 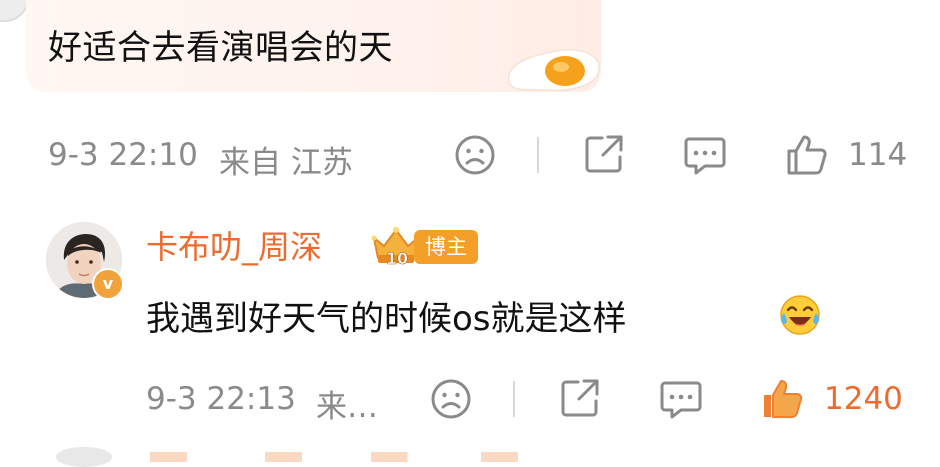 I want to click on reply-author-name: 卡布叻_周深, so click(x=234, y=245).